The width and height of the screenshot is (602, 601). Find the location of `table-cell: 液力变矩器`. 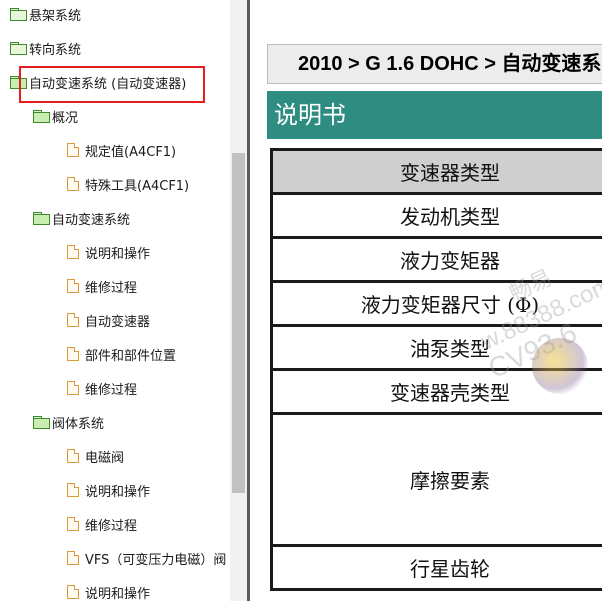

table-cell: 液力变矩器 is located at coordinates (436, 259).